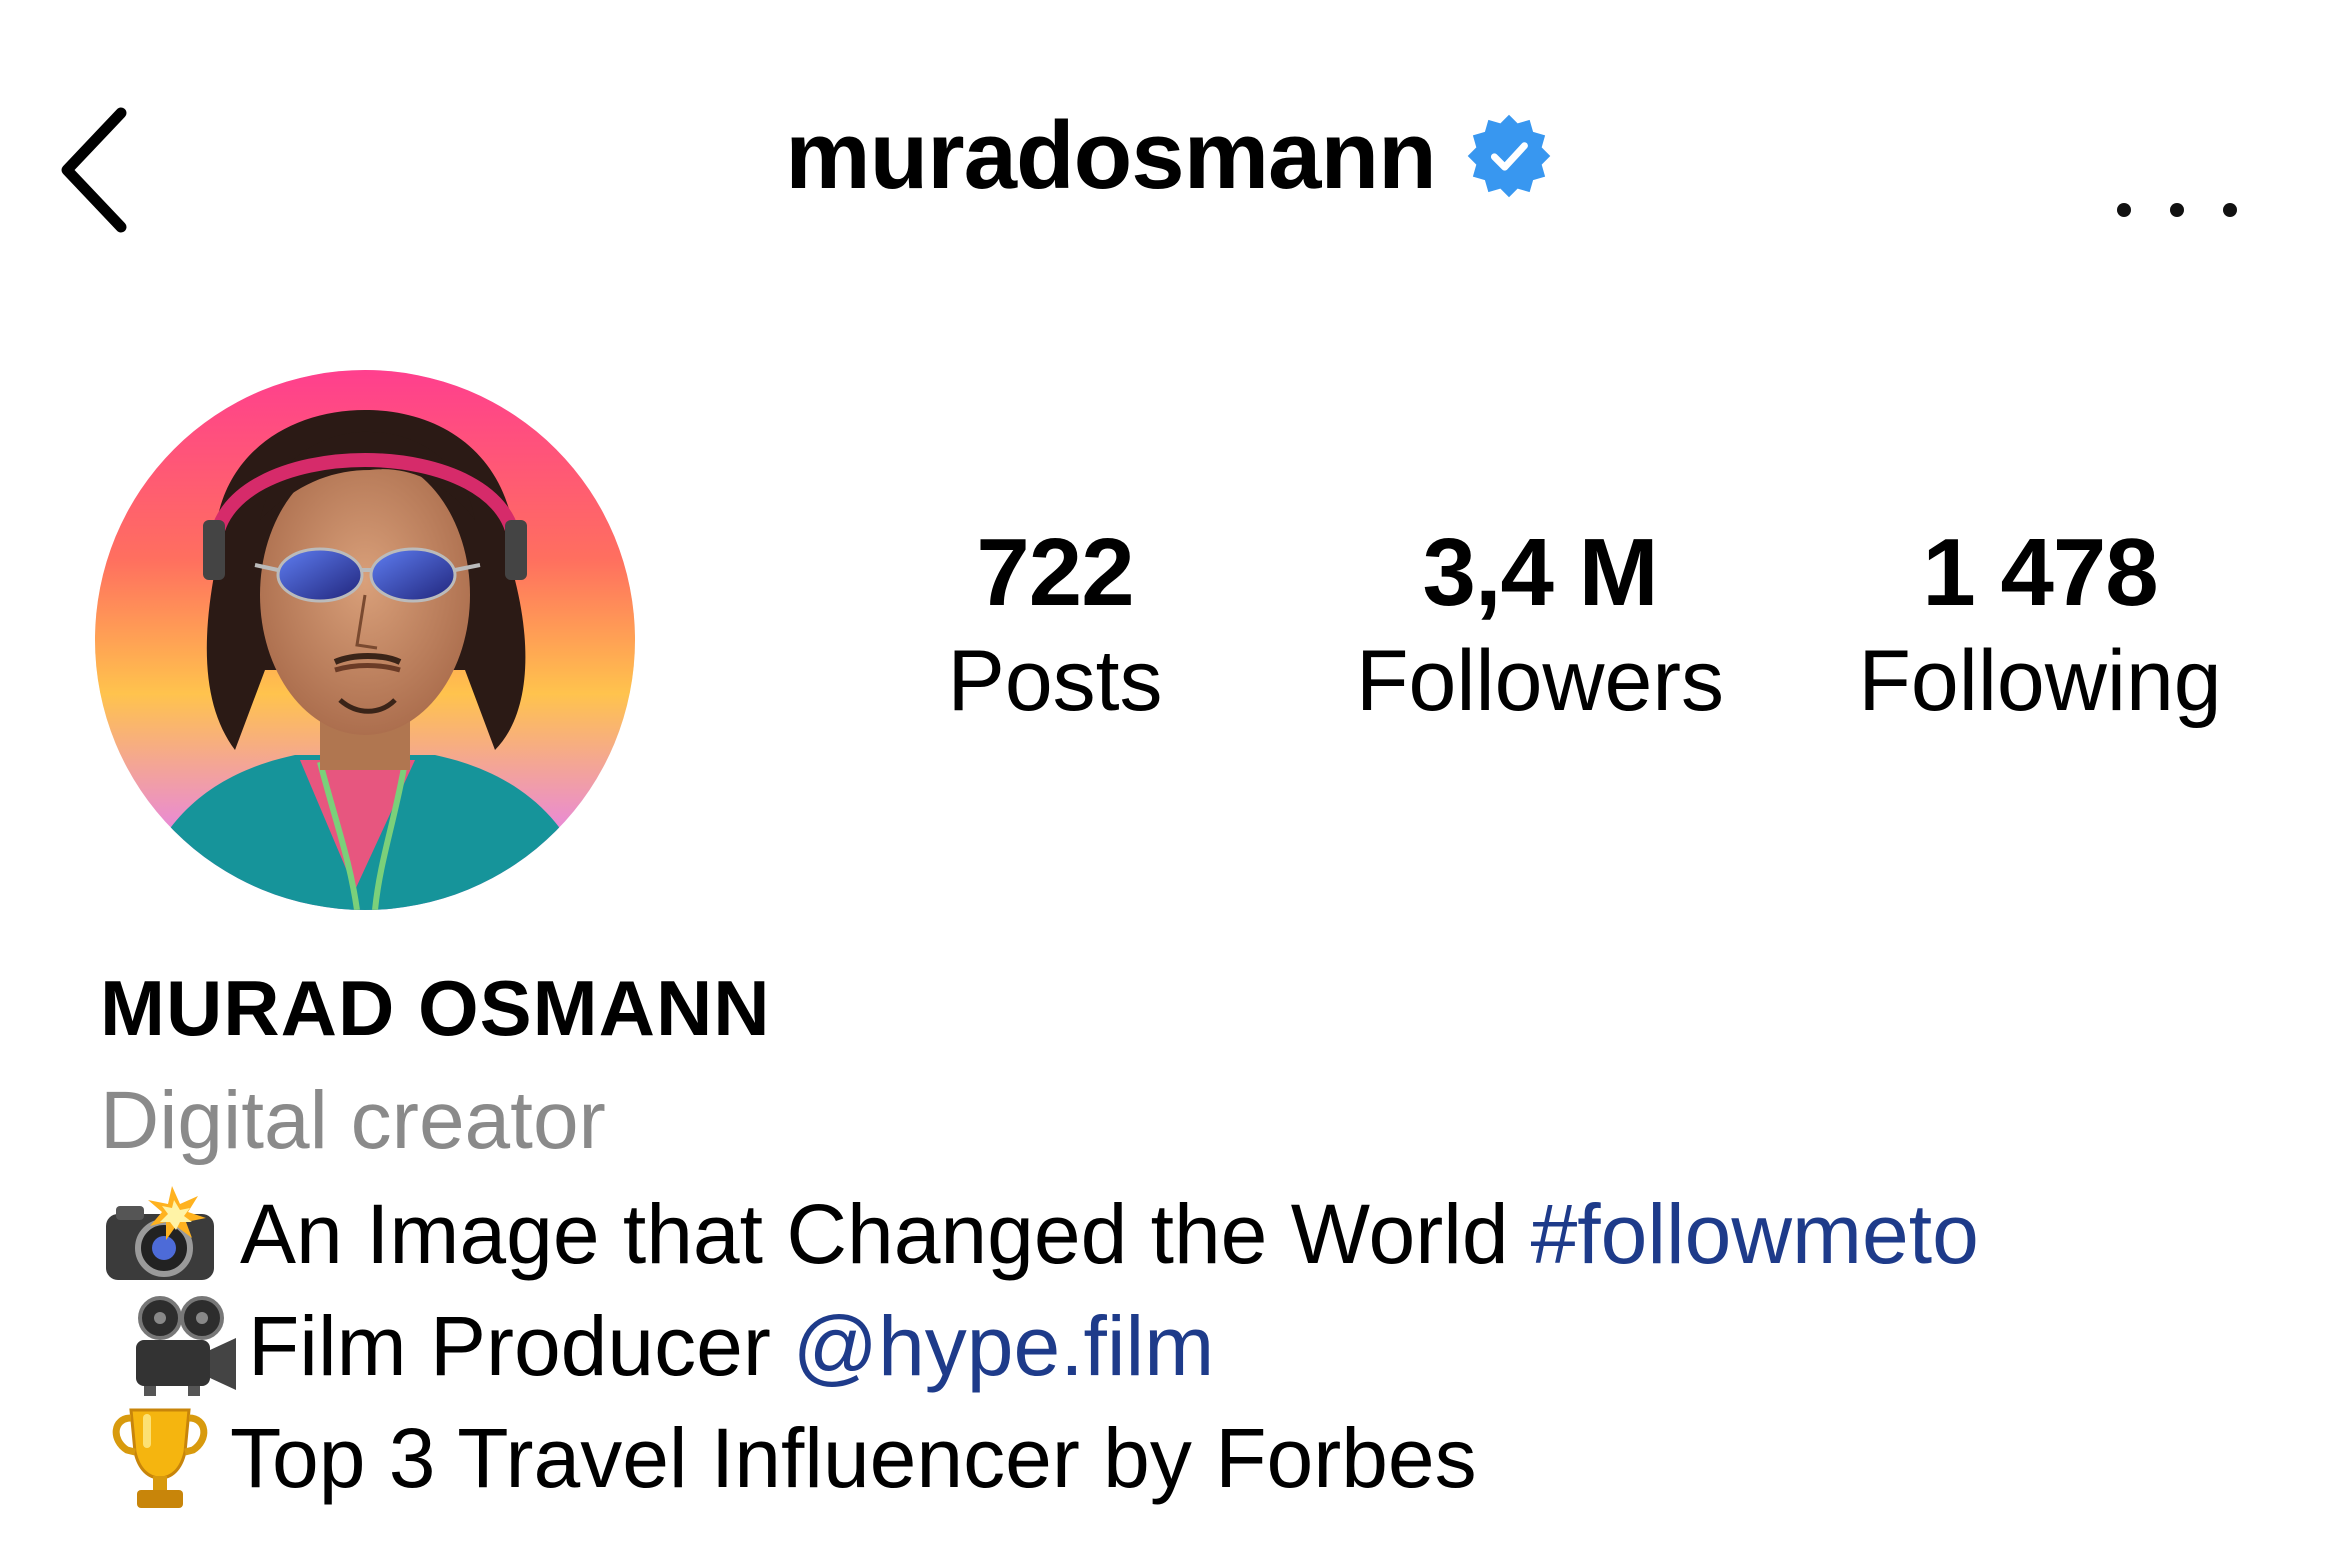  I want to click on profile-avatar, so click(365, 640).